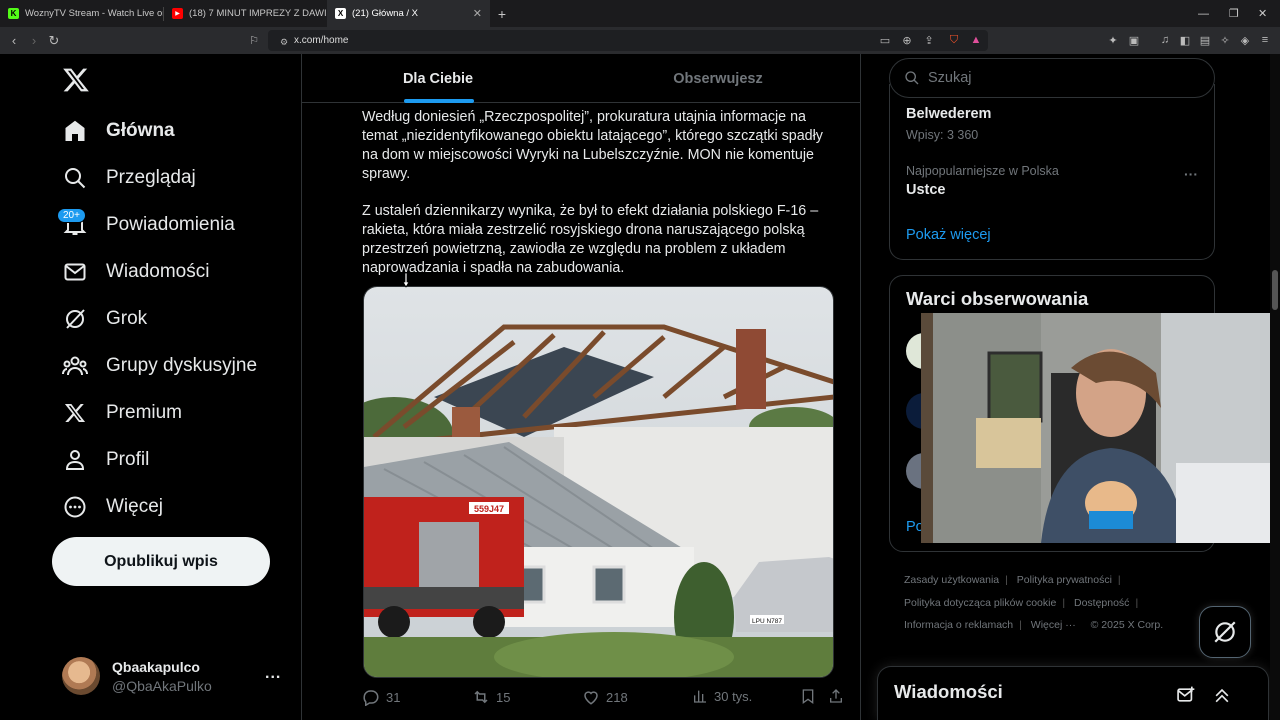 Image resolution: width=1280 pixels, height=720 pixels. What do you see at coordinates (1185, 40) in the screenshot?
I see `sidebar-toggle-icon: ◧` at bounding box center [1185, 40].